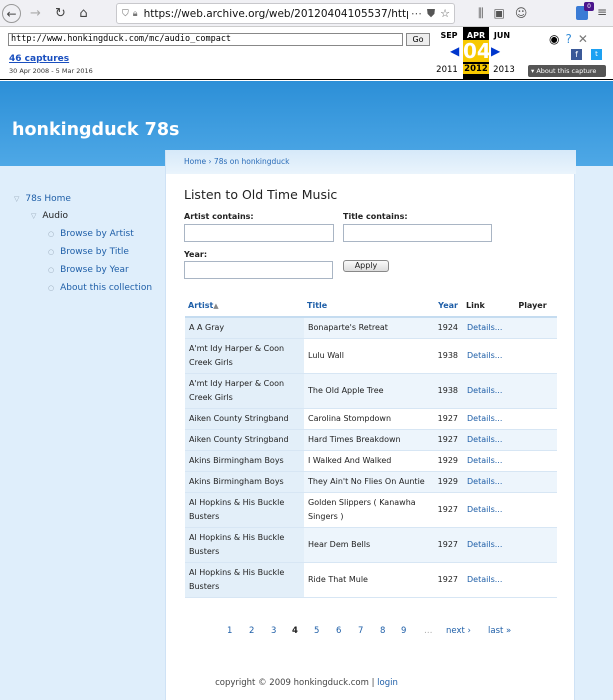 Image resolution: width=613 pixels, height=700 pixels. Describe the element at coordinates (375, 216) in the screenshot. I see `title-label: Title contains:` at that location.